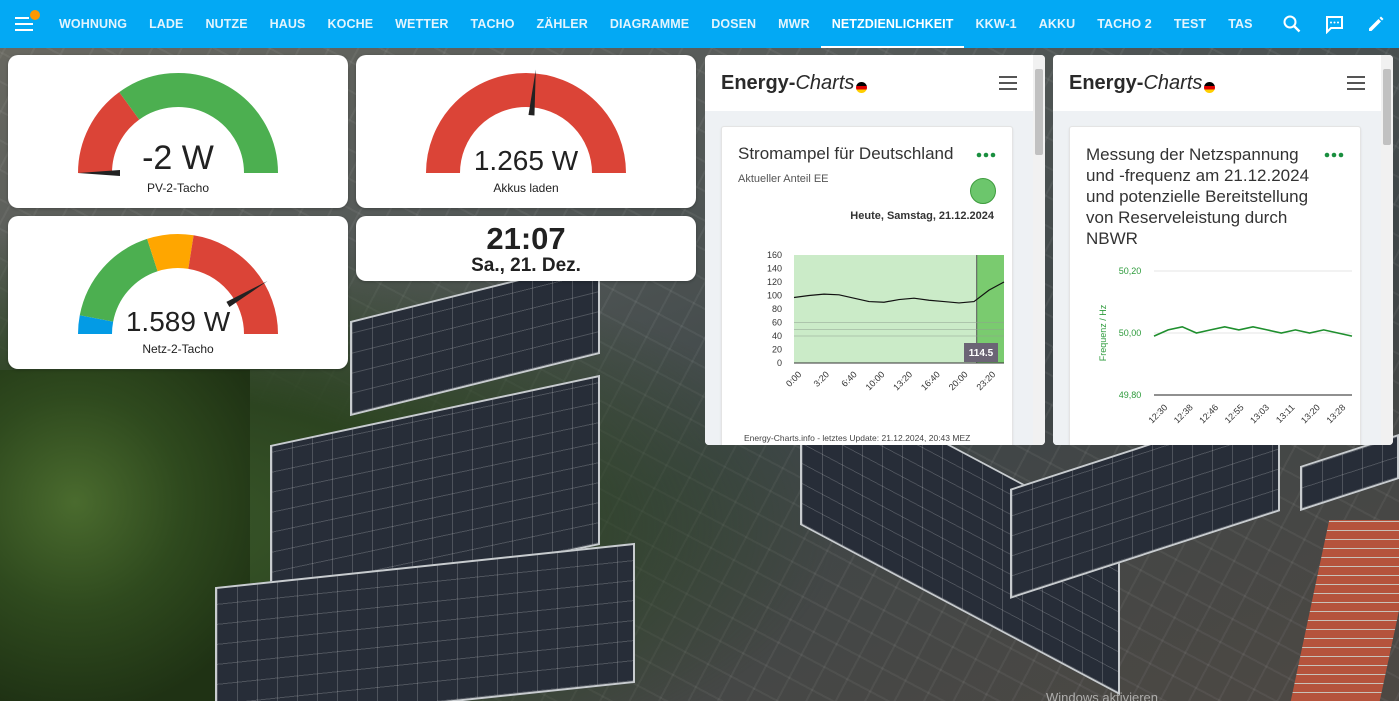  I want to click on clock-date: Sa., 21. Dez., so click(526, 265).